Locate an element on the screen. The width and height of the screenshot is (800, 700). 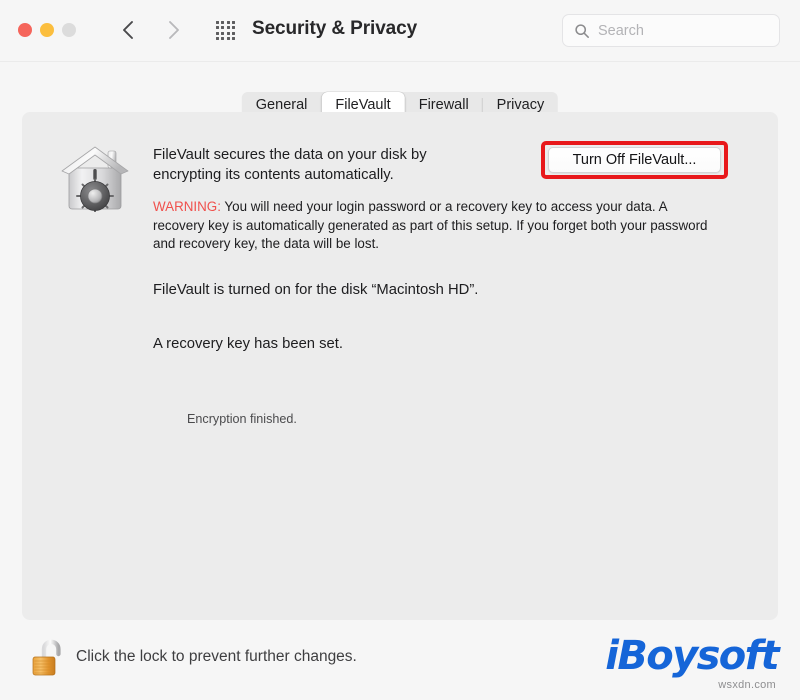
tab-privacy-label: Privacy is located at coordinates (520, 105).